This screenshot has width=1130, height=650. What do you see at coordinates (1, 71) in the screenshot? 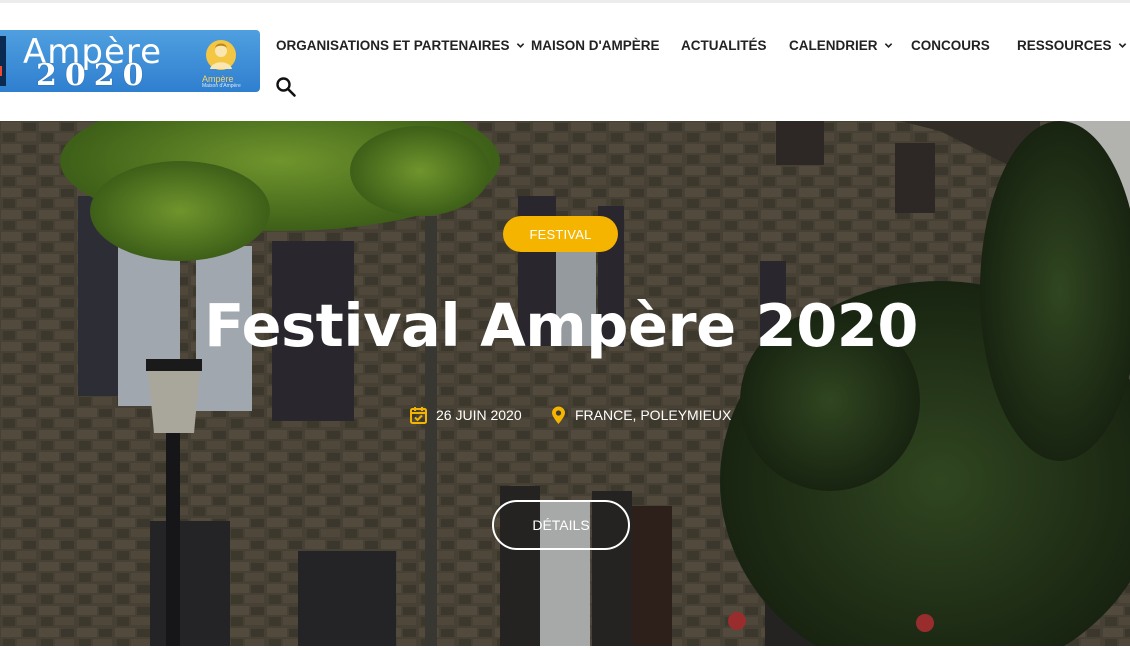
I see `logo-side-mark` at bounding box center [1, 71].